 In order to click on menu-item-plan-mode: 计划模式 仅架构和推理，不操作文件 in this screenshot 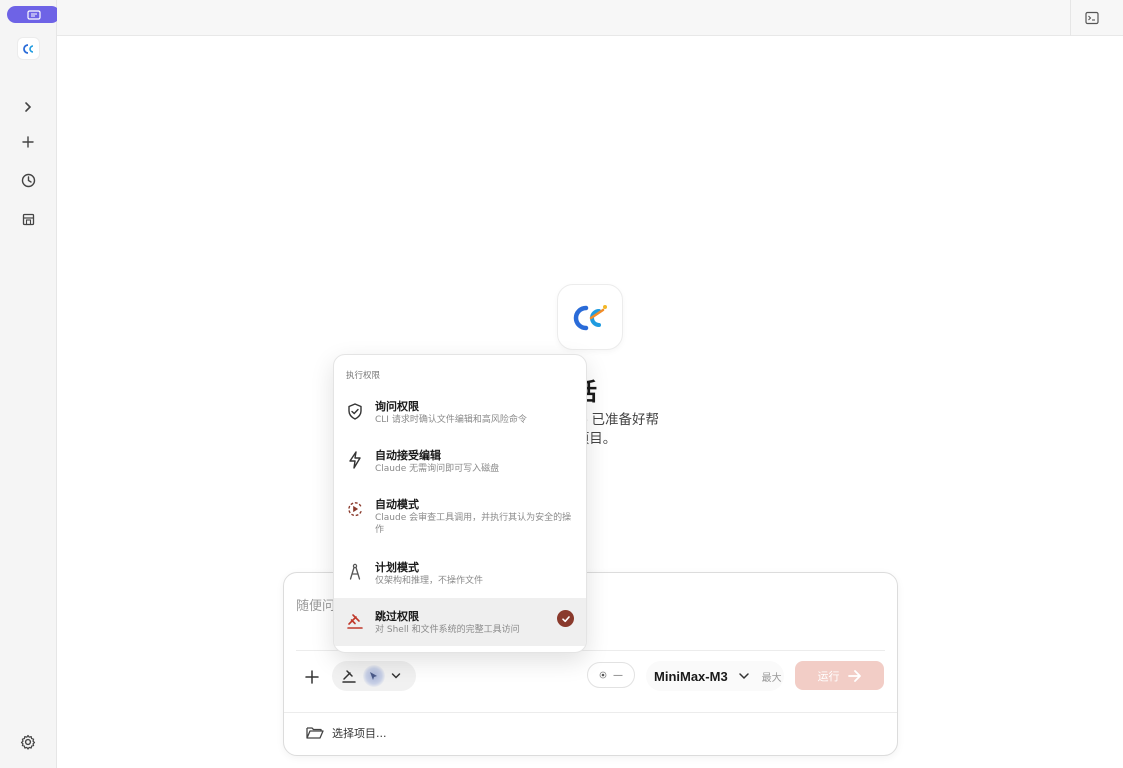, I will do `click(460, 577)`.